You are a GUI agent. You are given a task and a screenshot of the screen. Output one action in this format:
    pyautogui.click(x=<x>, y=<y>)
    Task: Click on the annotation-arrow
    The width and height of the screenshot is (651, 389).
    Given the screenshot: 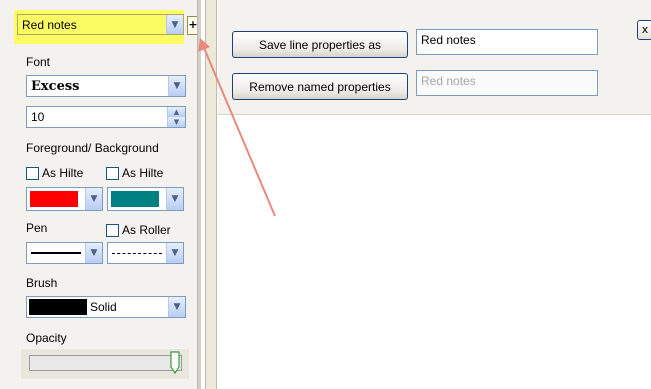 What is the action you would take?
    pyautogui.click(x=237, y=127)
    